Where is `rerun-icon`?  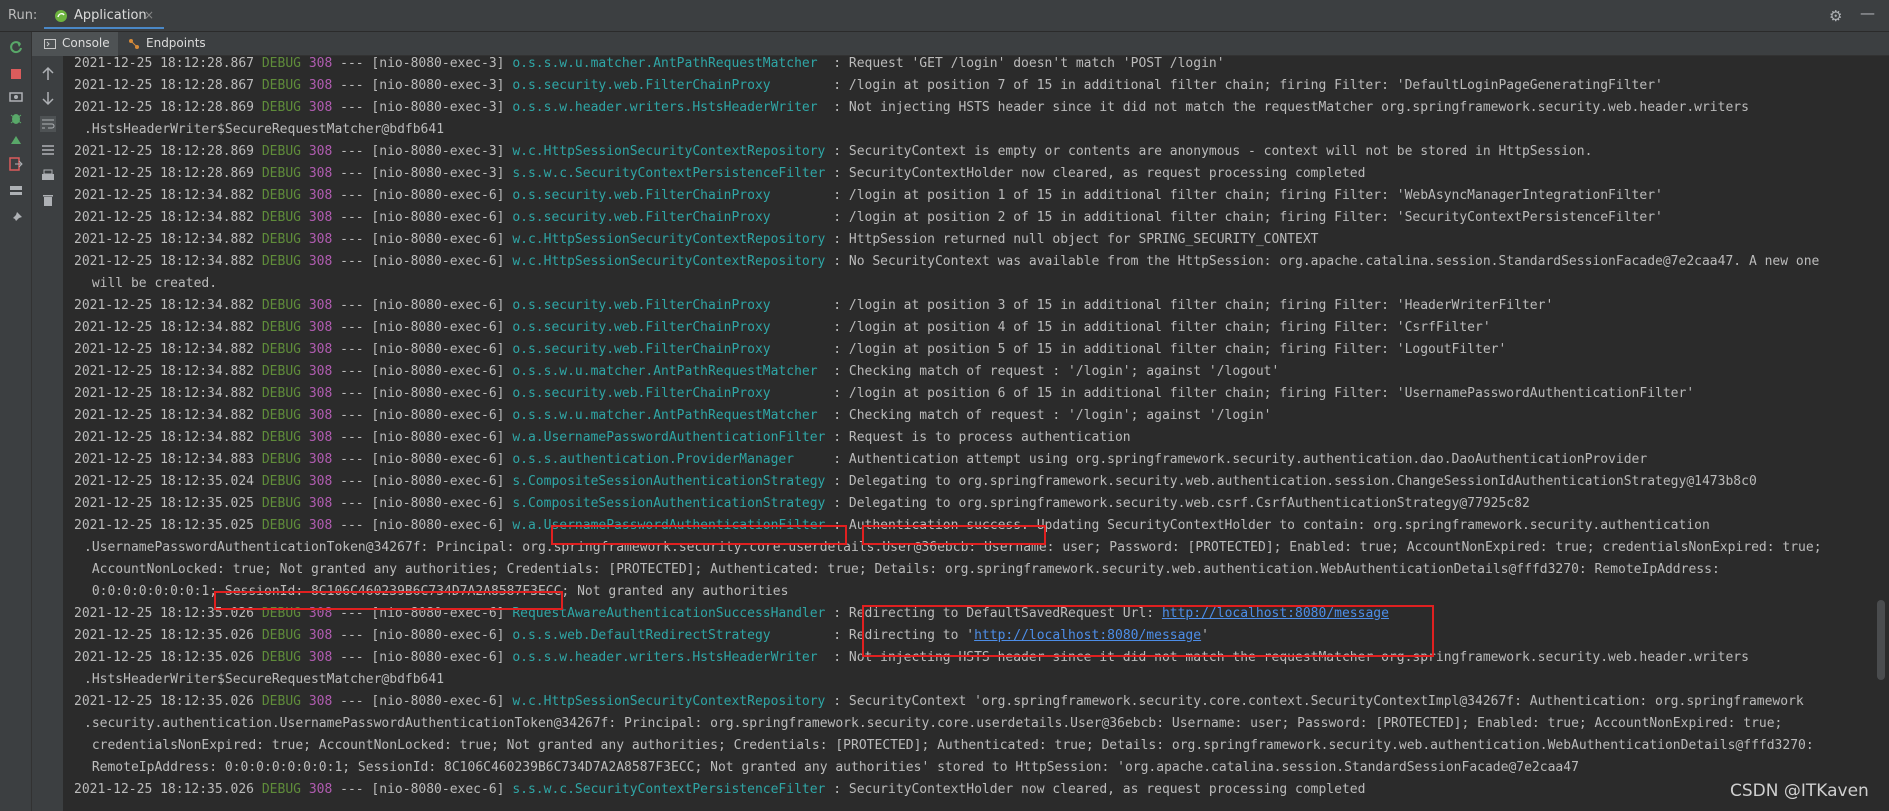 rerun-icon is located at coordinates (16, 47).